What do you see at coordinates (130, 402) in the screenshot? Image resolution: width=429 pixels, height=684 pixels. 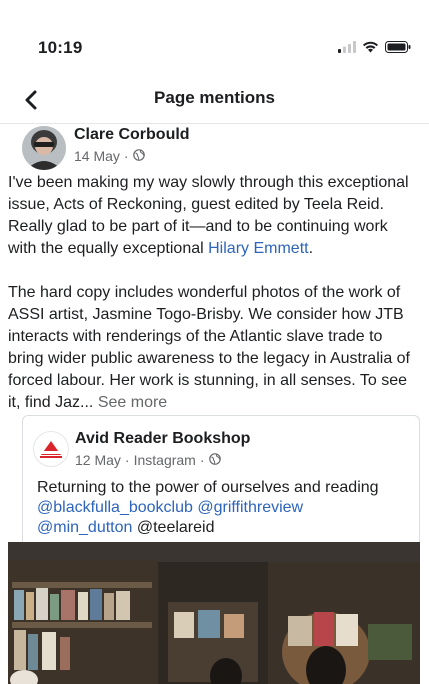 I see `see-more-link: See more` at bounding box center [130, 402].